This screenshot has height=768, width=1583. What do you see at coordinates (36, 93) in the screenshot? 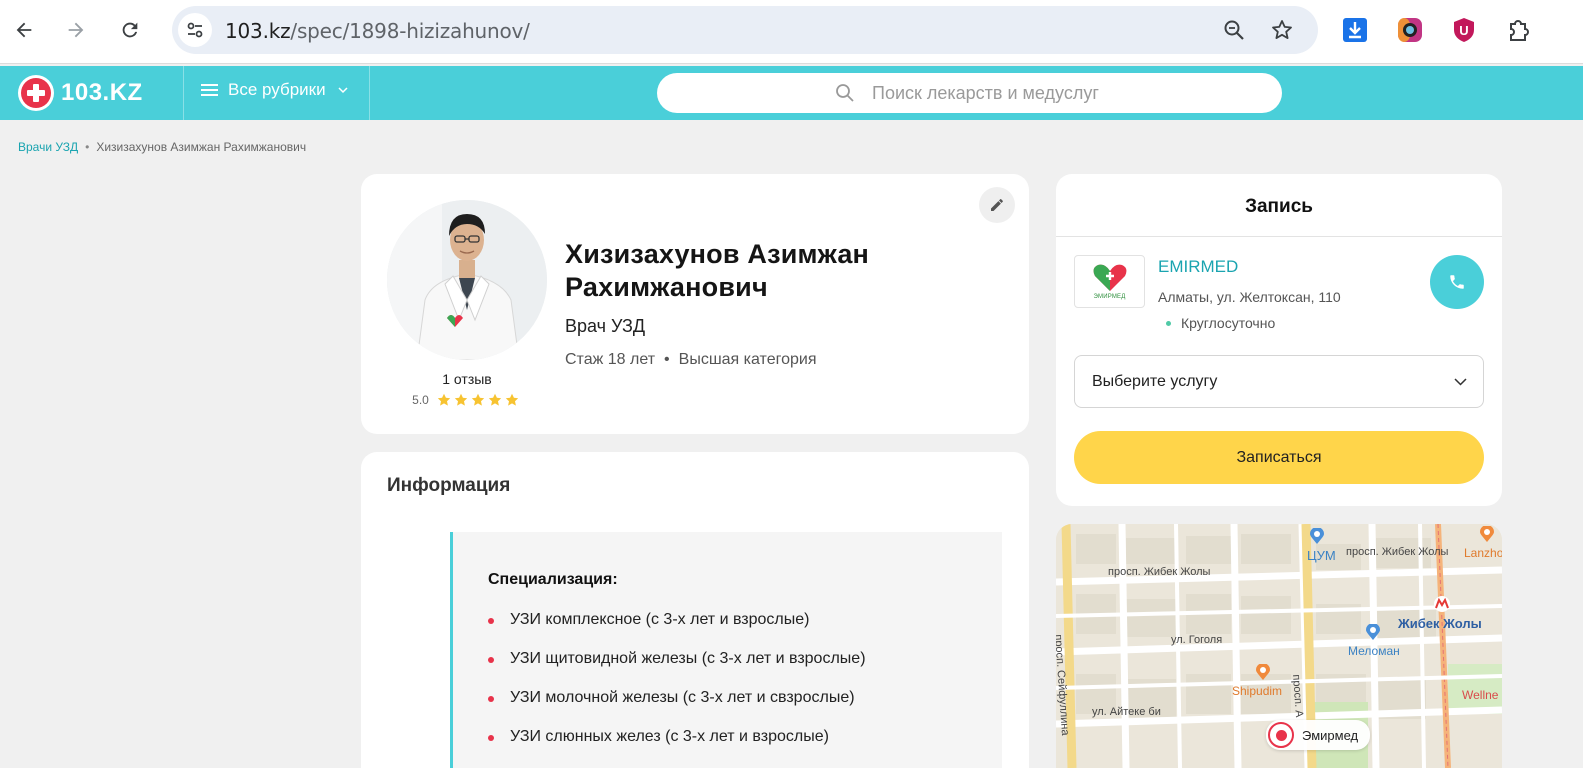
I see `medical-cross-icon` at bounding box center [36, 93].